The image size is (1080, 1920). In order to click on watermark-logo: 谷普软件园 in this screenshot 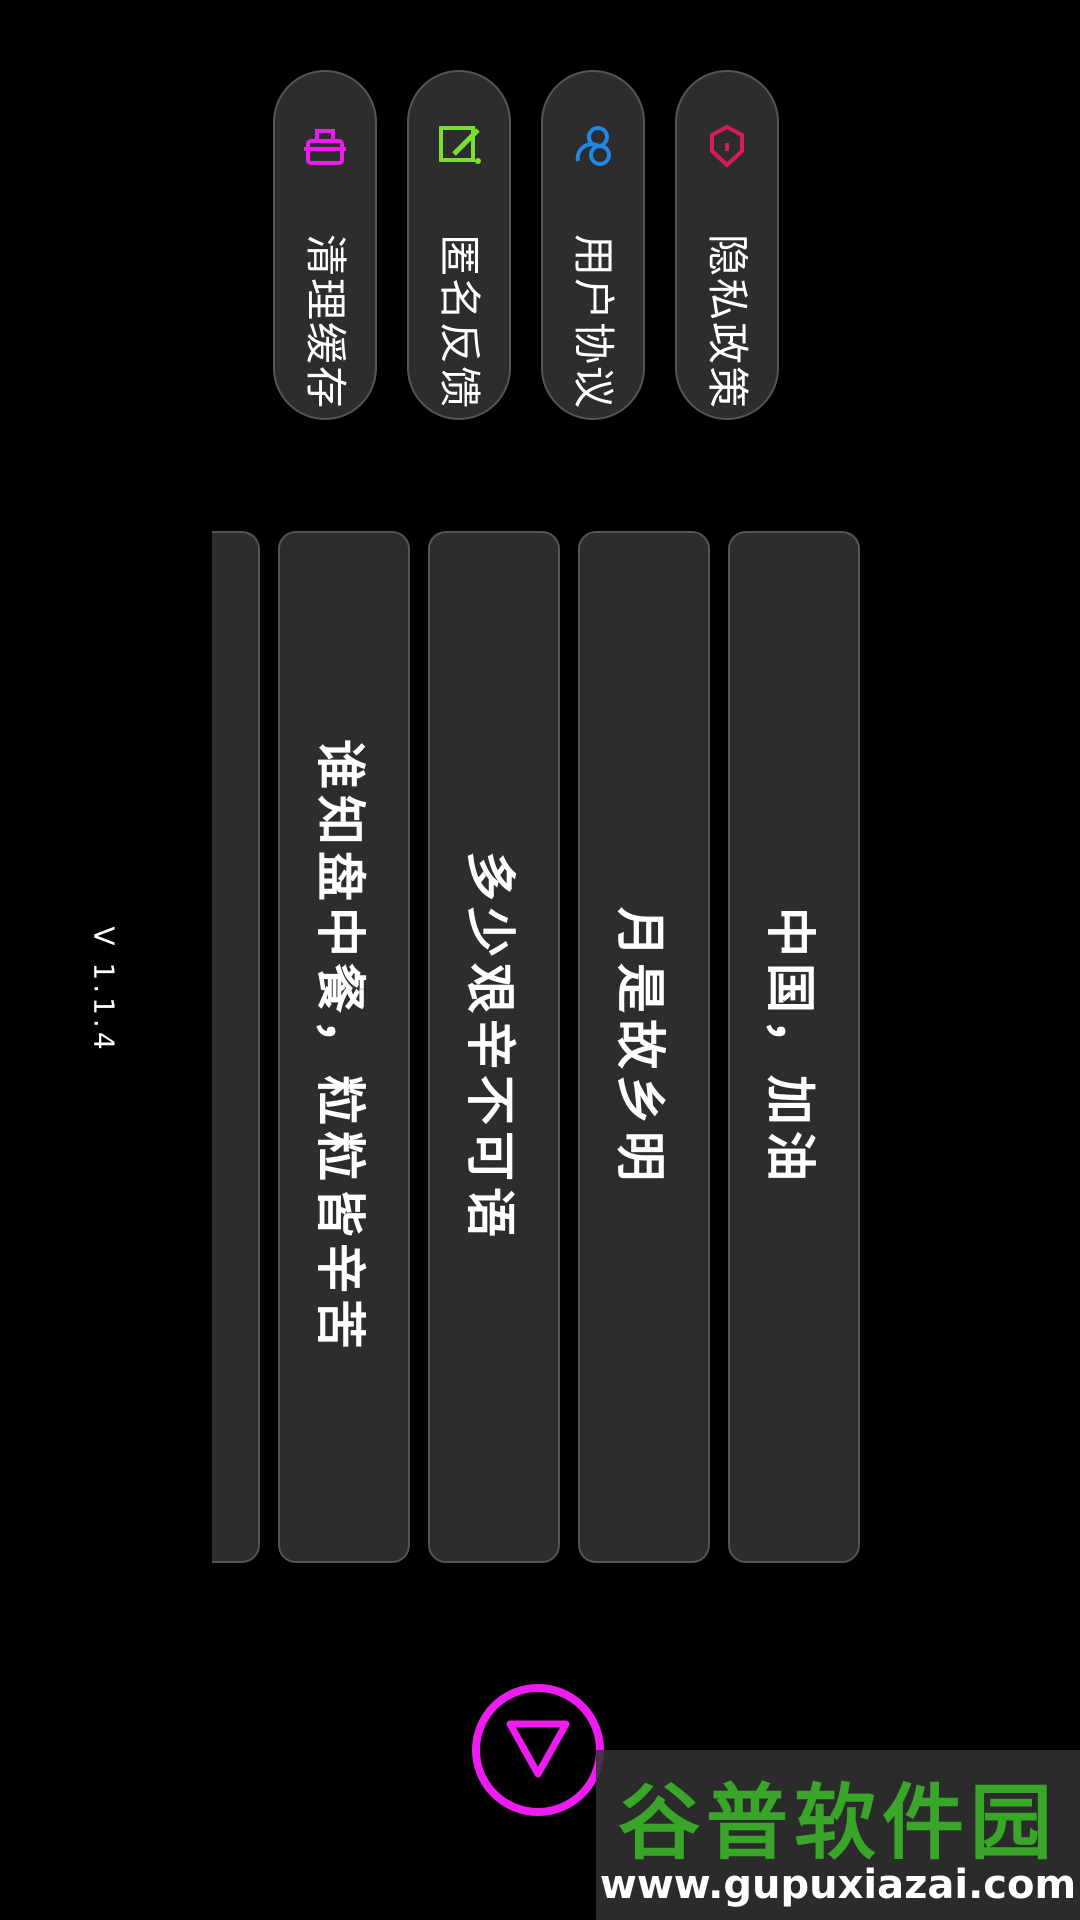, I will do `click(837, 1823)`.